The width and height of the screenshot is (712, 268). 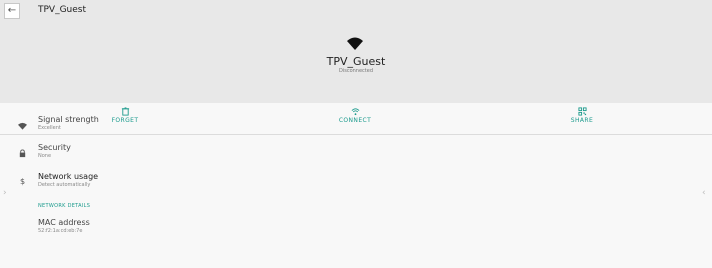 What do you see at coordinates (64, 222) in the screenshot?
I see `mac-address-title: MAC address` at bounding box center [64, 222].